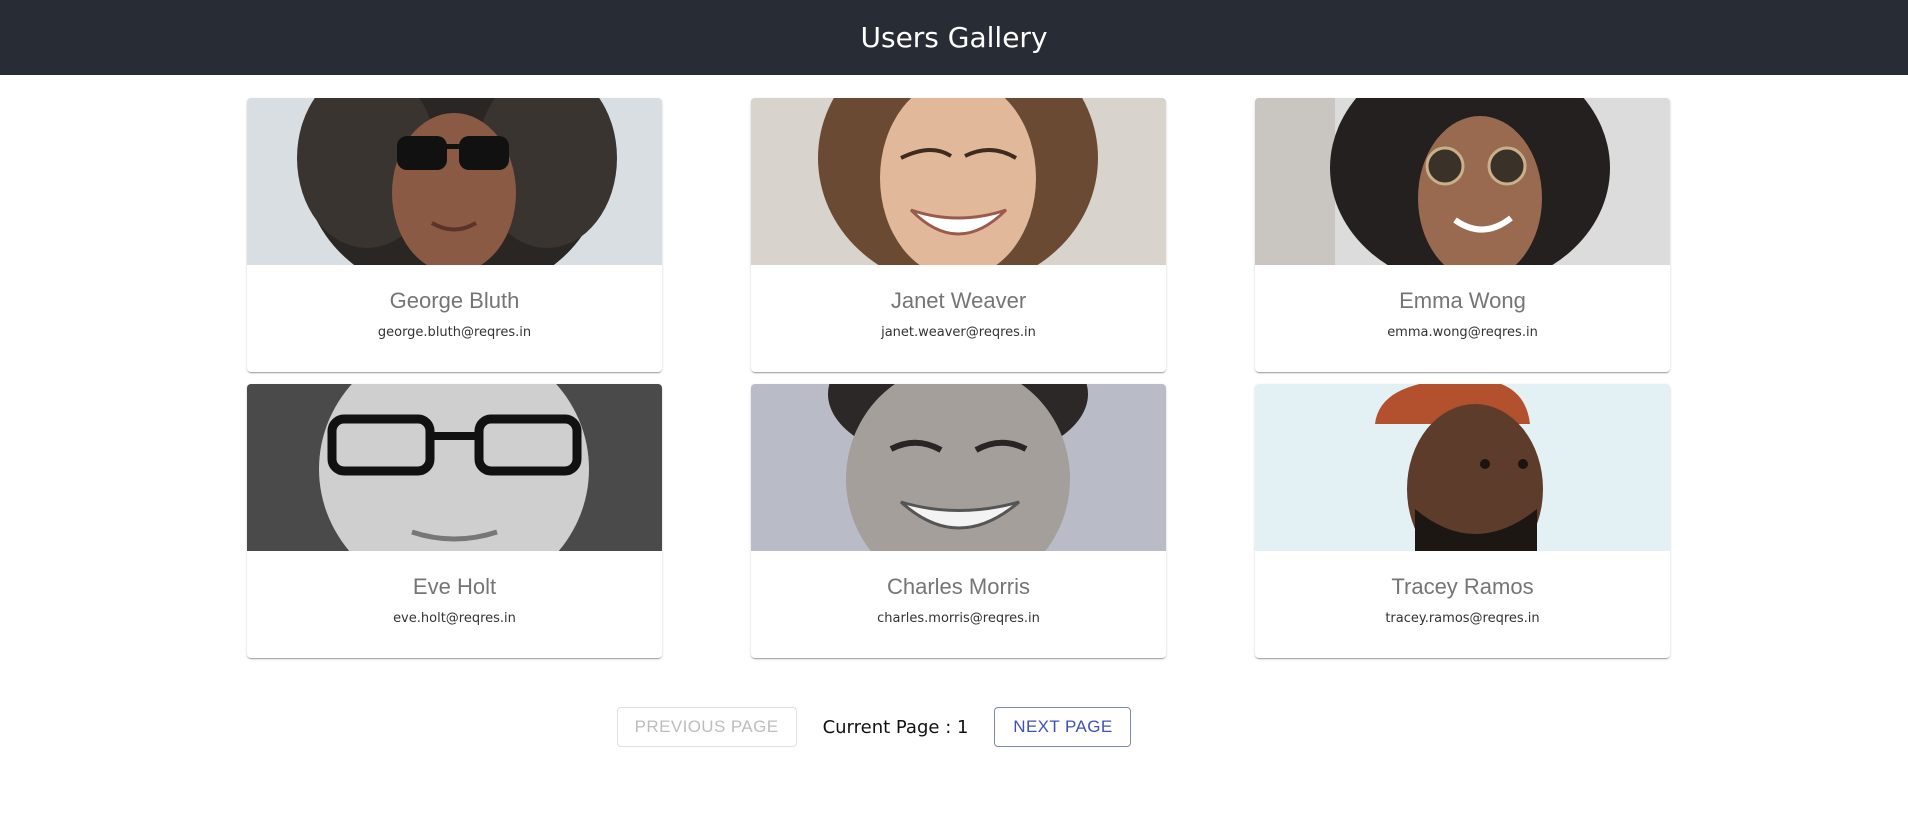  I want to click on previous-page-button: PREVIOUS PAGE, so click(706, 727).